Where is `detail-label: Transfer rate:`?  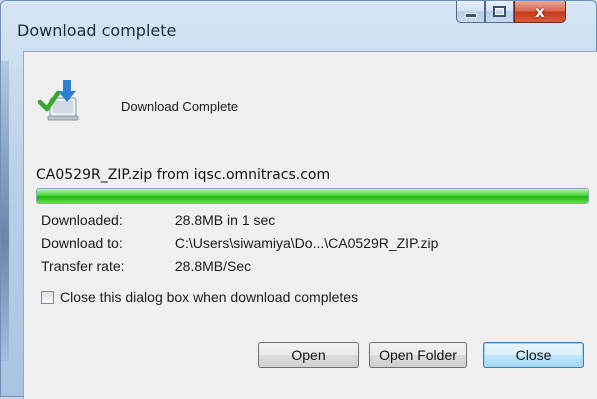 detail-label: Transfer rate: is located at coordinates (83, 266).